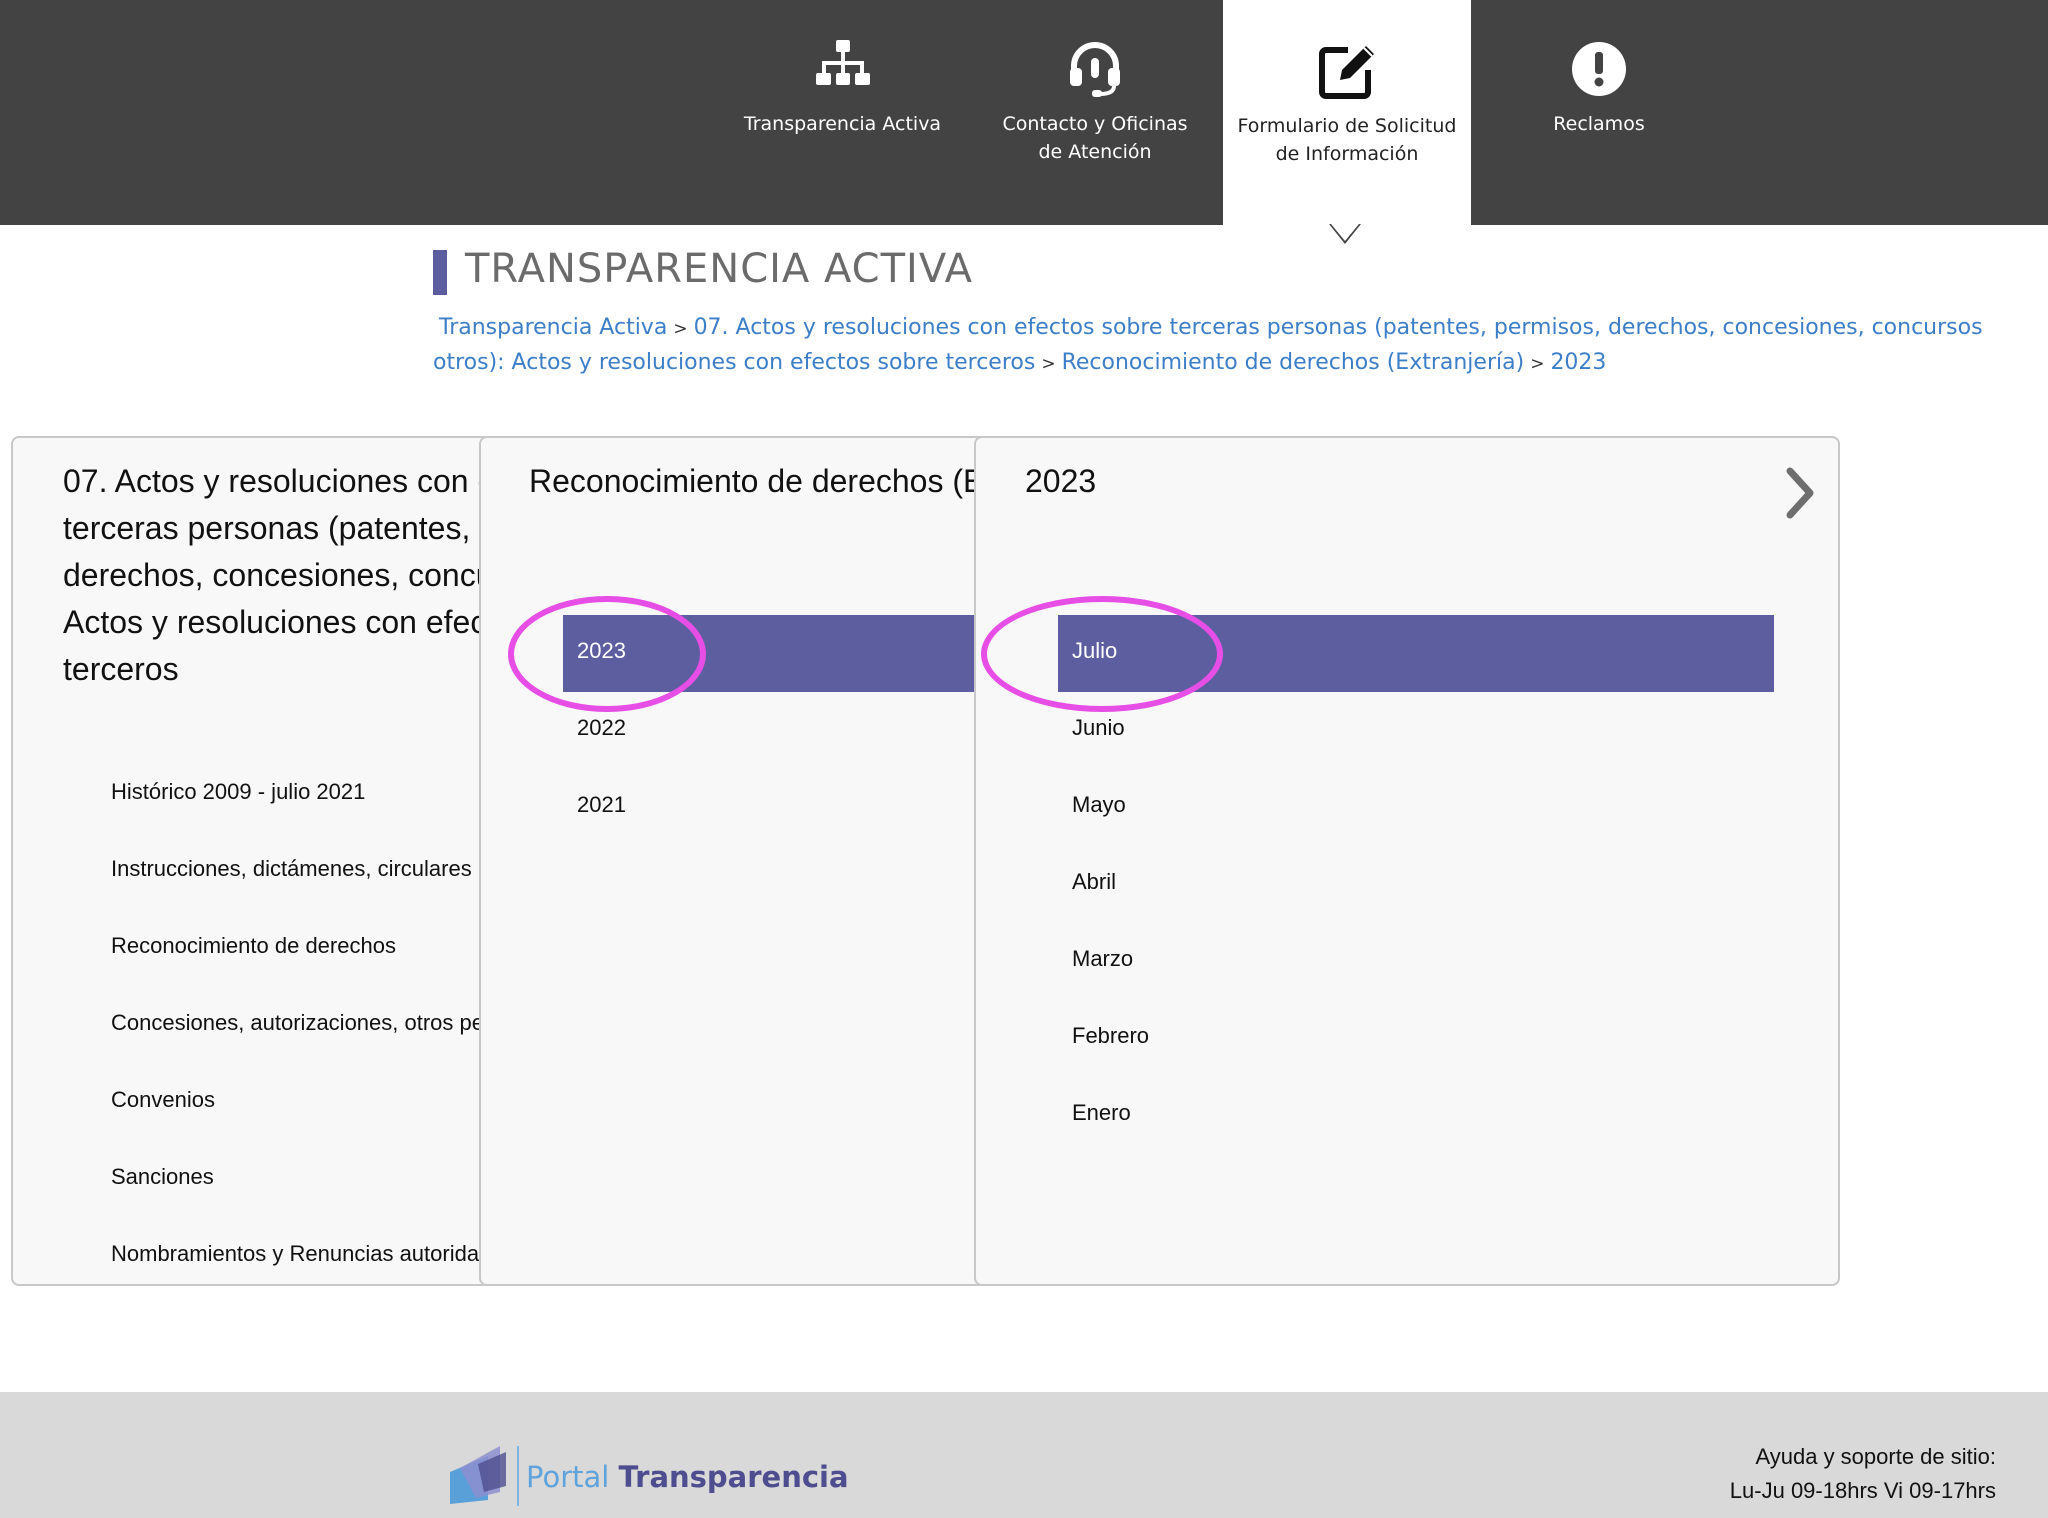  What do you see at coordinates (1101, 1112) in the screenshot?
I see `list-item-label: Enero` at bounding box center [1101, 1112].